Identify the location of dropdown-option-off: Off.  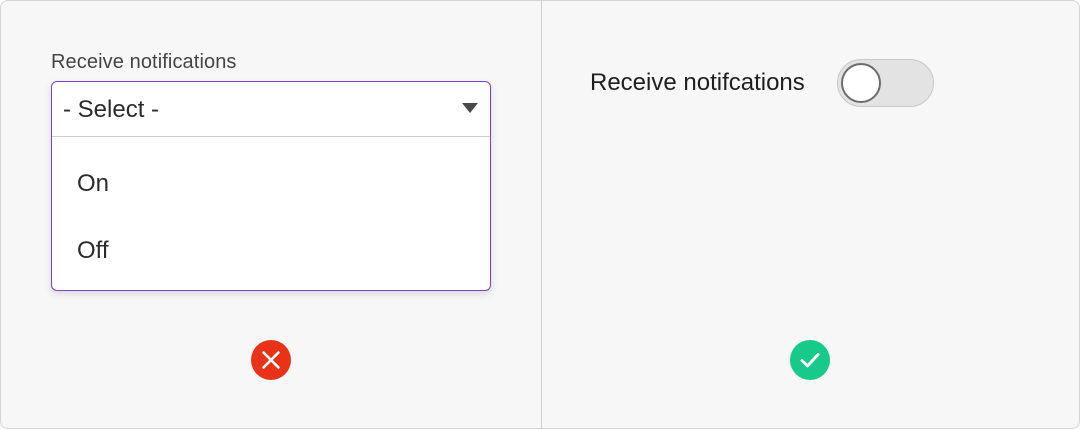
(93, 251).